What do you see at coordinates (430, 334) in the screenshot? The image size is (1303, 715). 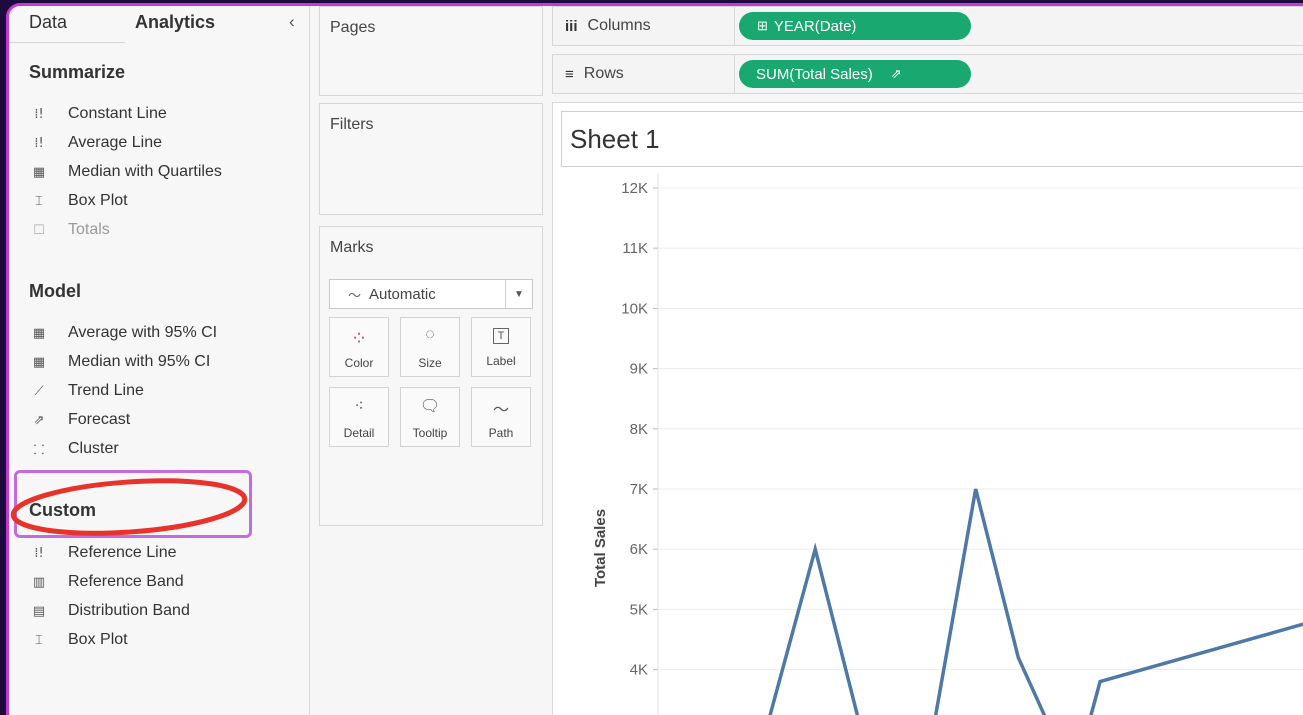 I see `size-icon: ◌` at bounding box center [430, 334].